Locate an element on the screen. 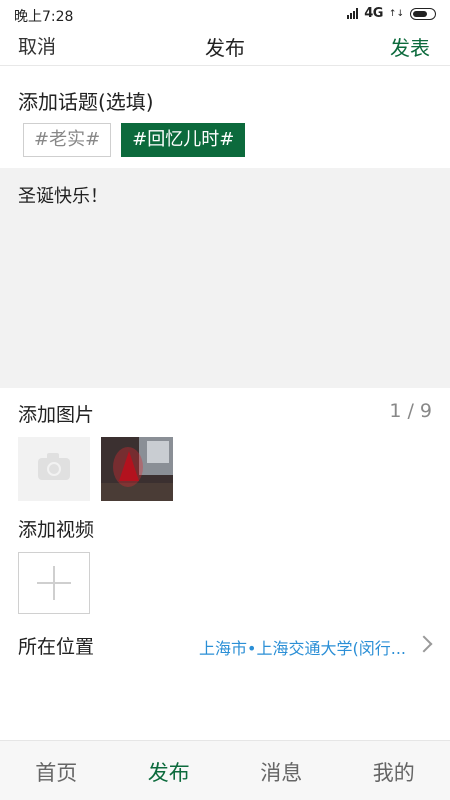 This screenshot has width=450, height=800. topic-section-label: 添加话题(选填) is located at coordinates (86, 102).